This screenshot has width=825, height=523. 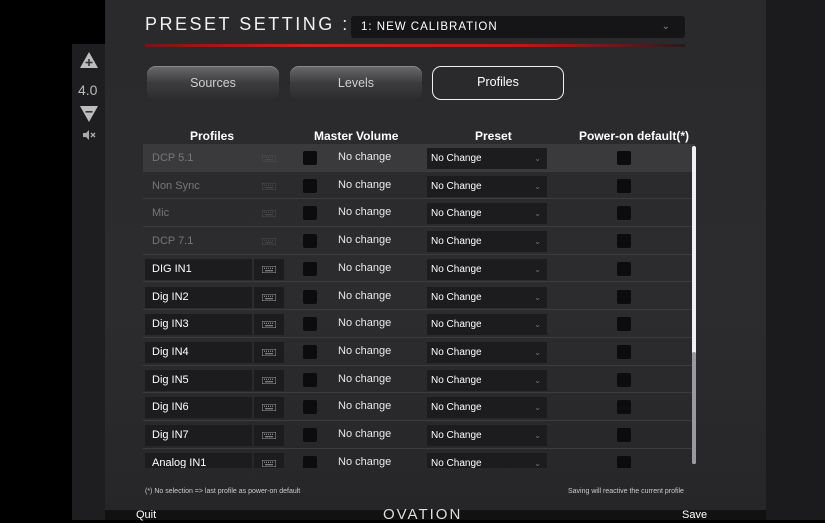 I want to click on table-row: Non Sync No change No Change ⌄, so click(x=419, y=186).